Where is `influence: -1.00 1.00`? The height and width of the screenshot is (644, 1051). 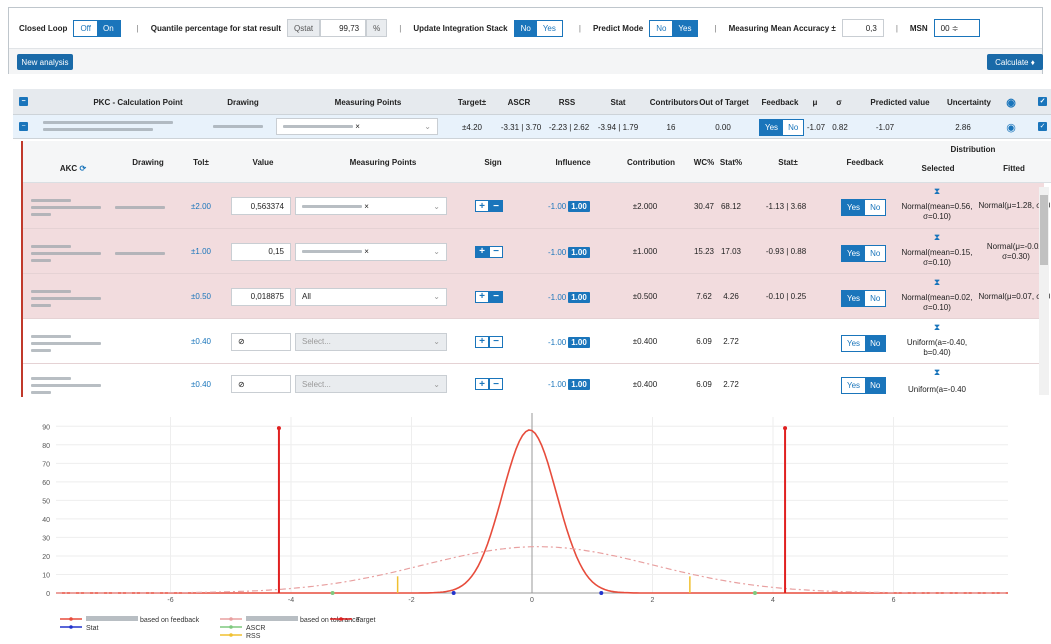 influence: -1.00 1.00 is located at coordinates (569, 384).